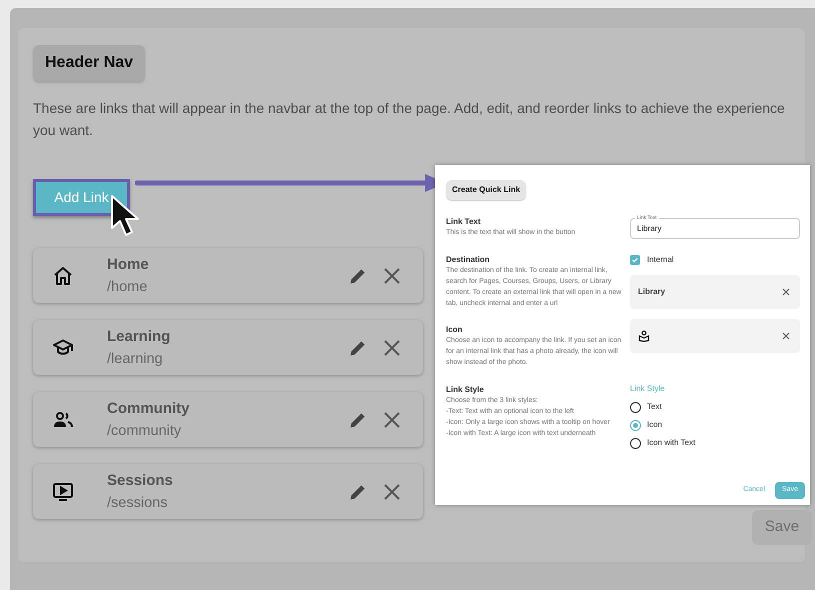 This screenshot has width=815, height=590. Describe the element at coordinates (148, 408) in the screenshot. I see `link-title: Community` at that location.